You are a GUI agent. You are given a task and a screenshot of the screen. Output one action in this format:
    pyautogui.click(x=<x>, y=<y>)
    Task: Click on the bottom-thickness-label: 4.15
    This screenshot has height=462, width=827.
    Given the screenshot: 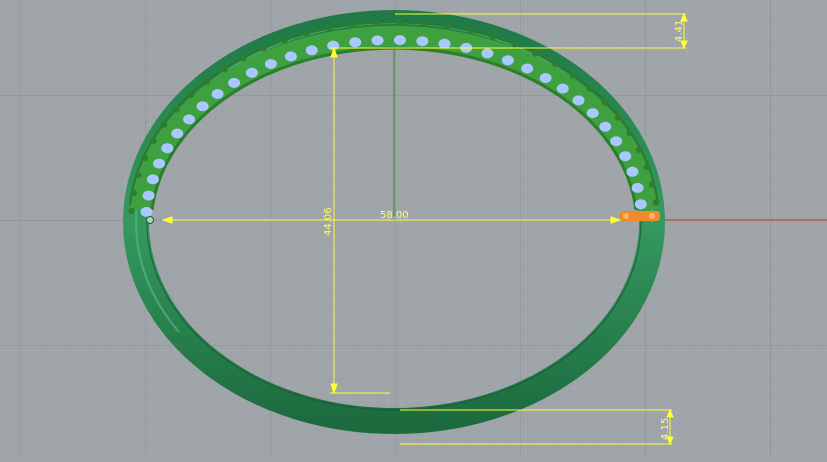 What is the action you would take?
    pyautogui.click(x=665, y=429)
    